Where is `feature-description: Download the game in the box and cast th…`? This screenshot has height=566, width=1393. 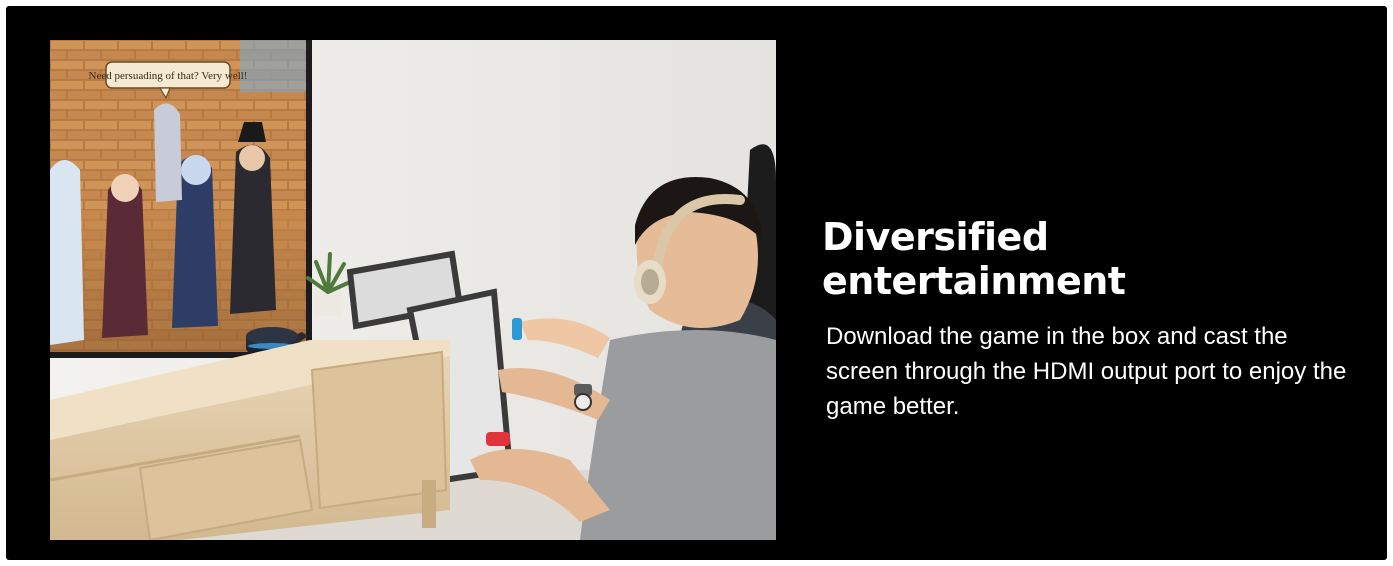
feature-description: Download the game in the box and cast th… is located at coordinates (1086, 372).